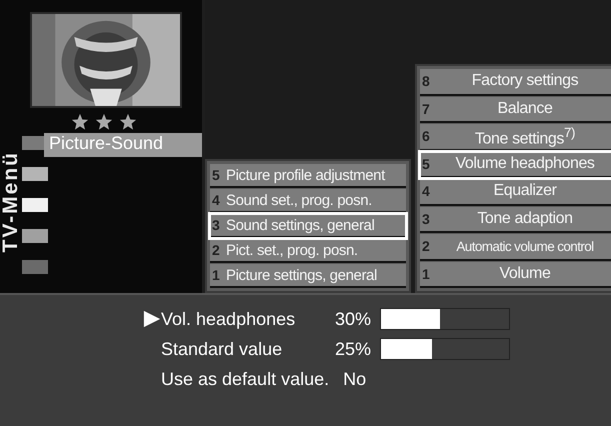 Image resolution: width=611 pixels, height=426 pixels. I want to click on menu-title: Picture-Sound, so click(123, 145).